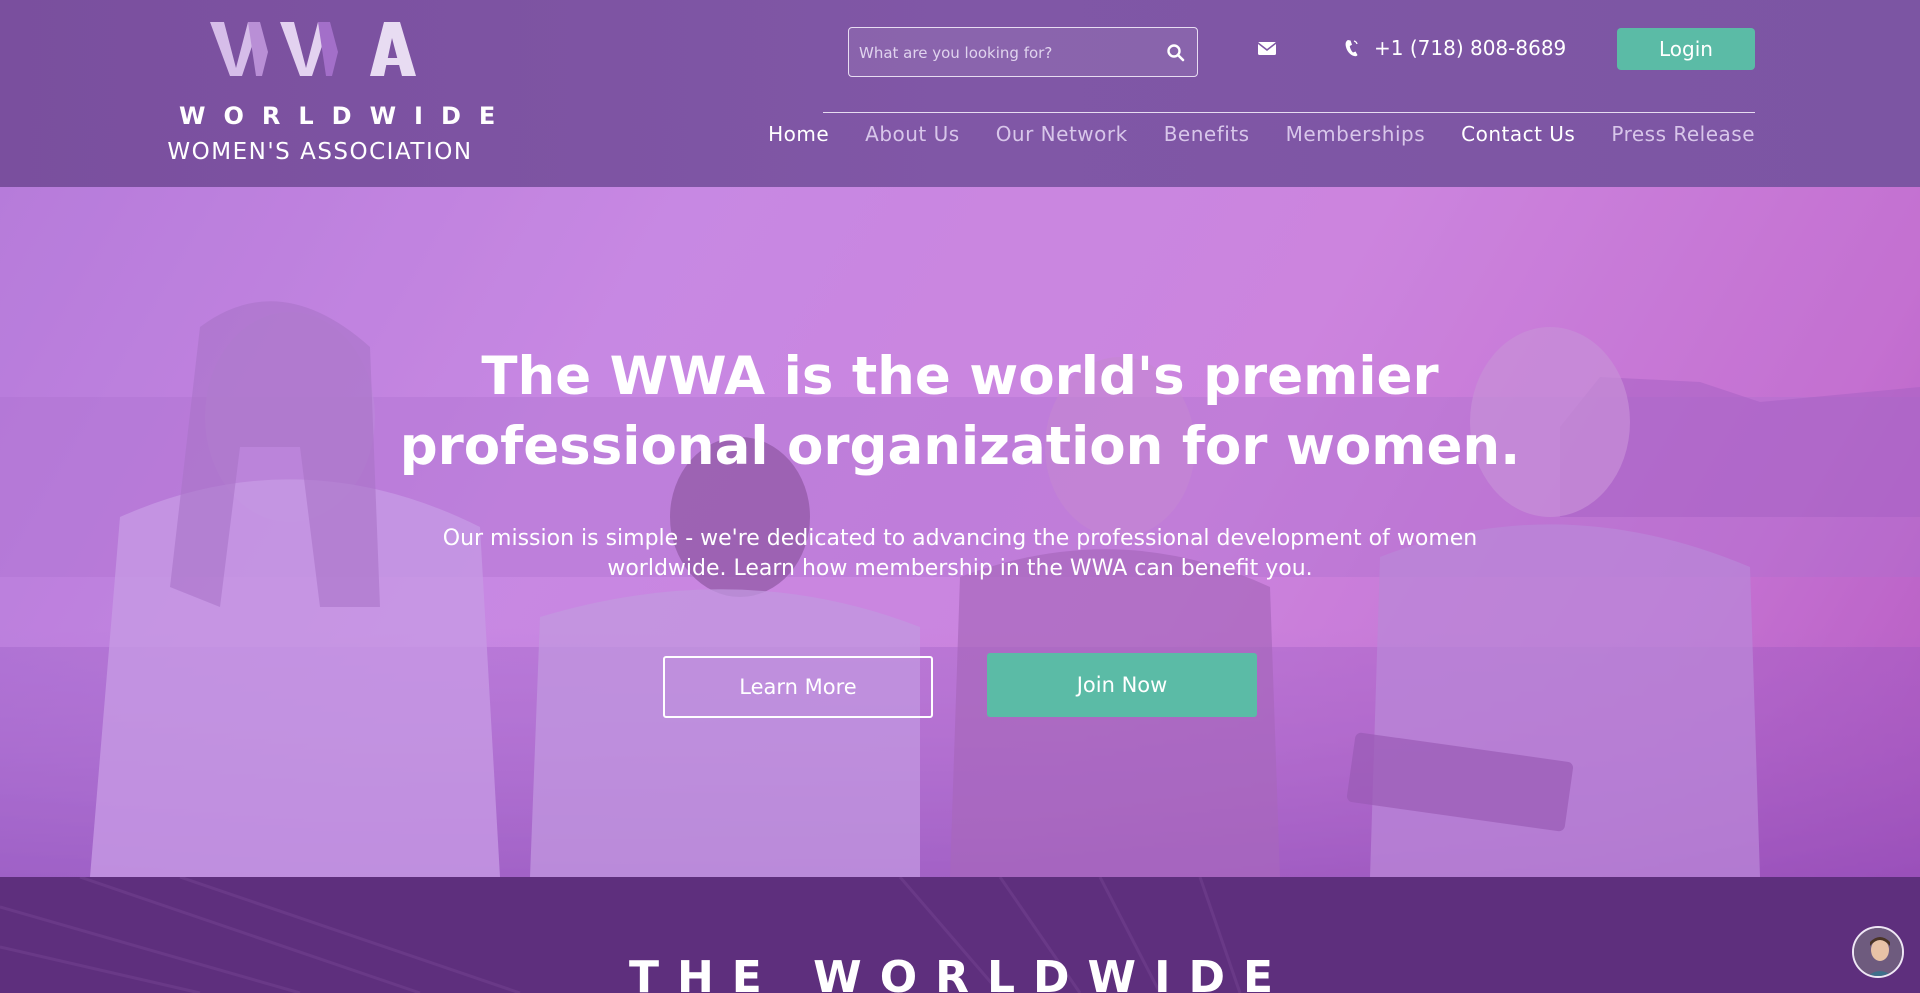 The width and height of the screenshot is (1920, 993). Describe the element at coordinates (1878, 952) in the screenshot. I see `chat-widget-avatar` at that location.